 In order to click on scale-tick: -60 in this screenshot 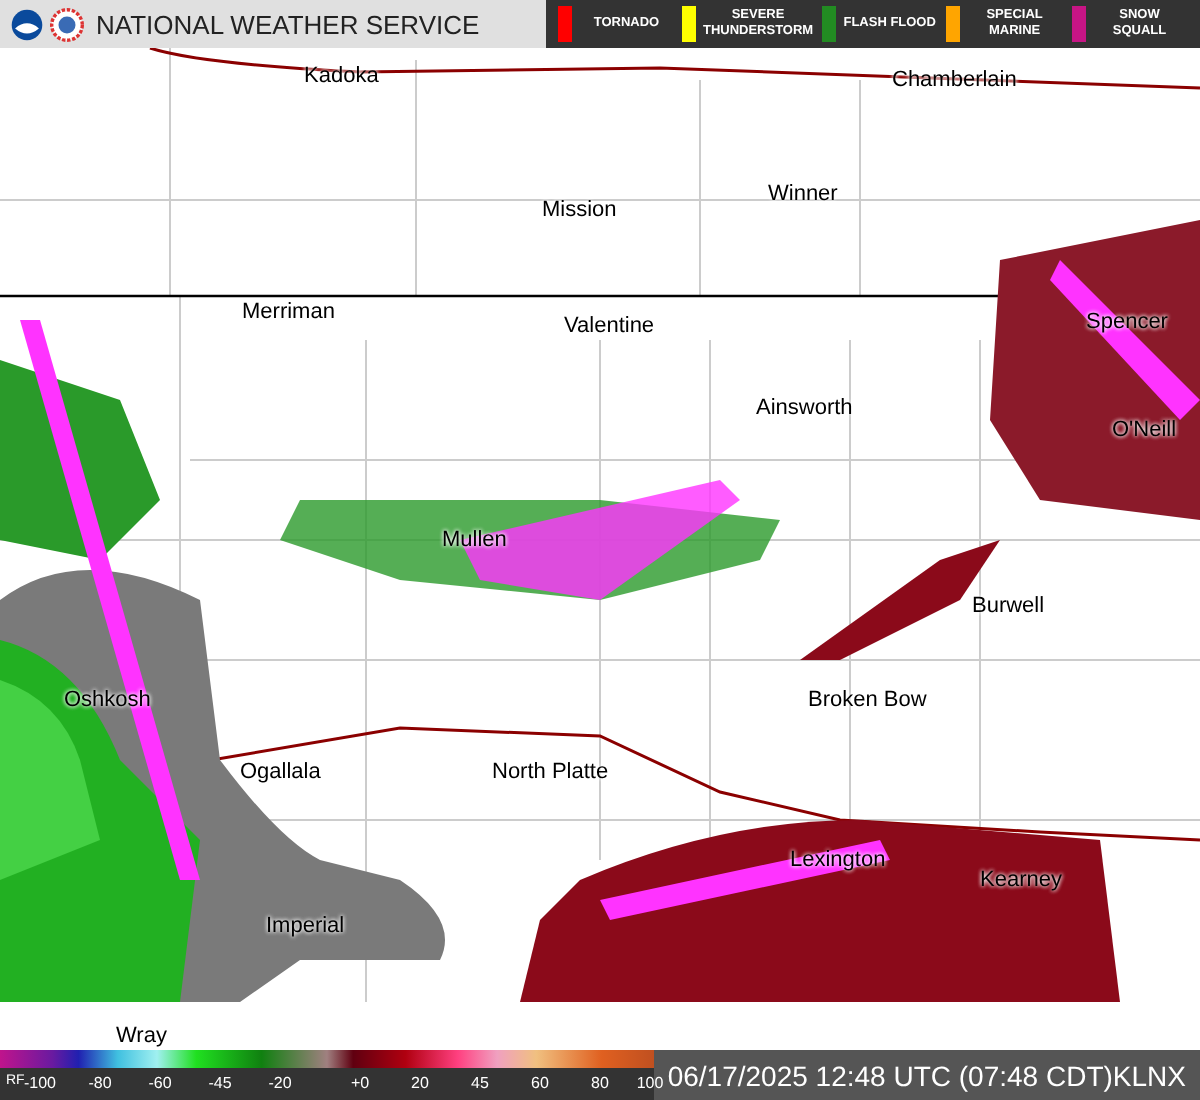, I will do `click(160, 1083)`.